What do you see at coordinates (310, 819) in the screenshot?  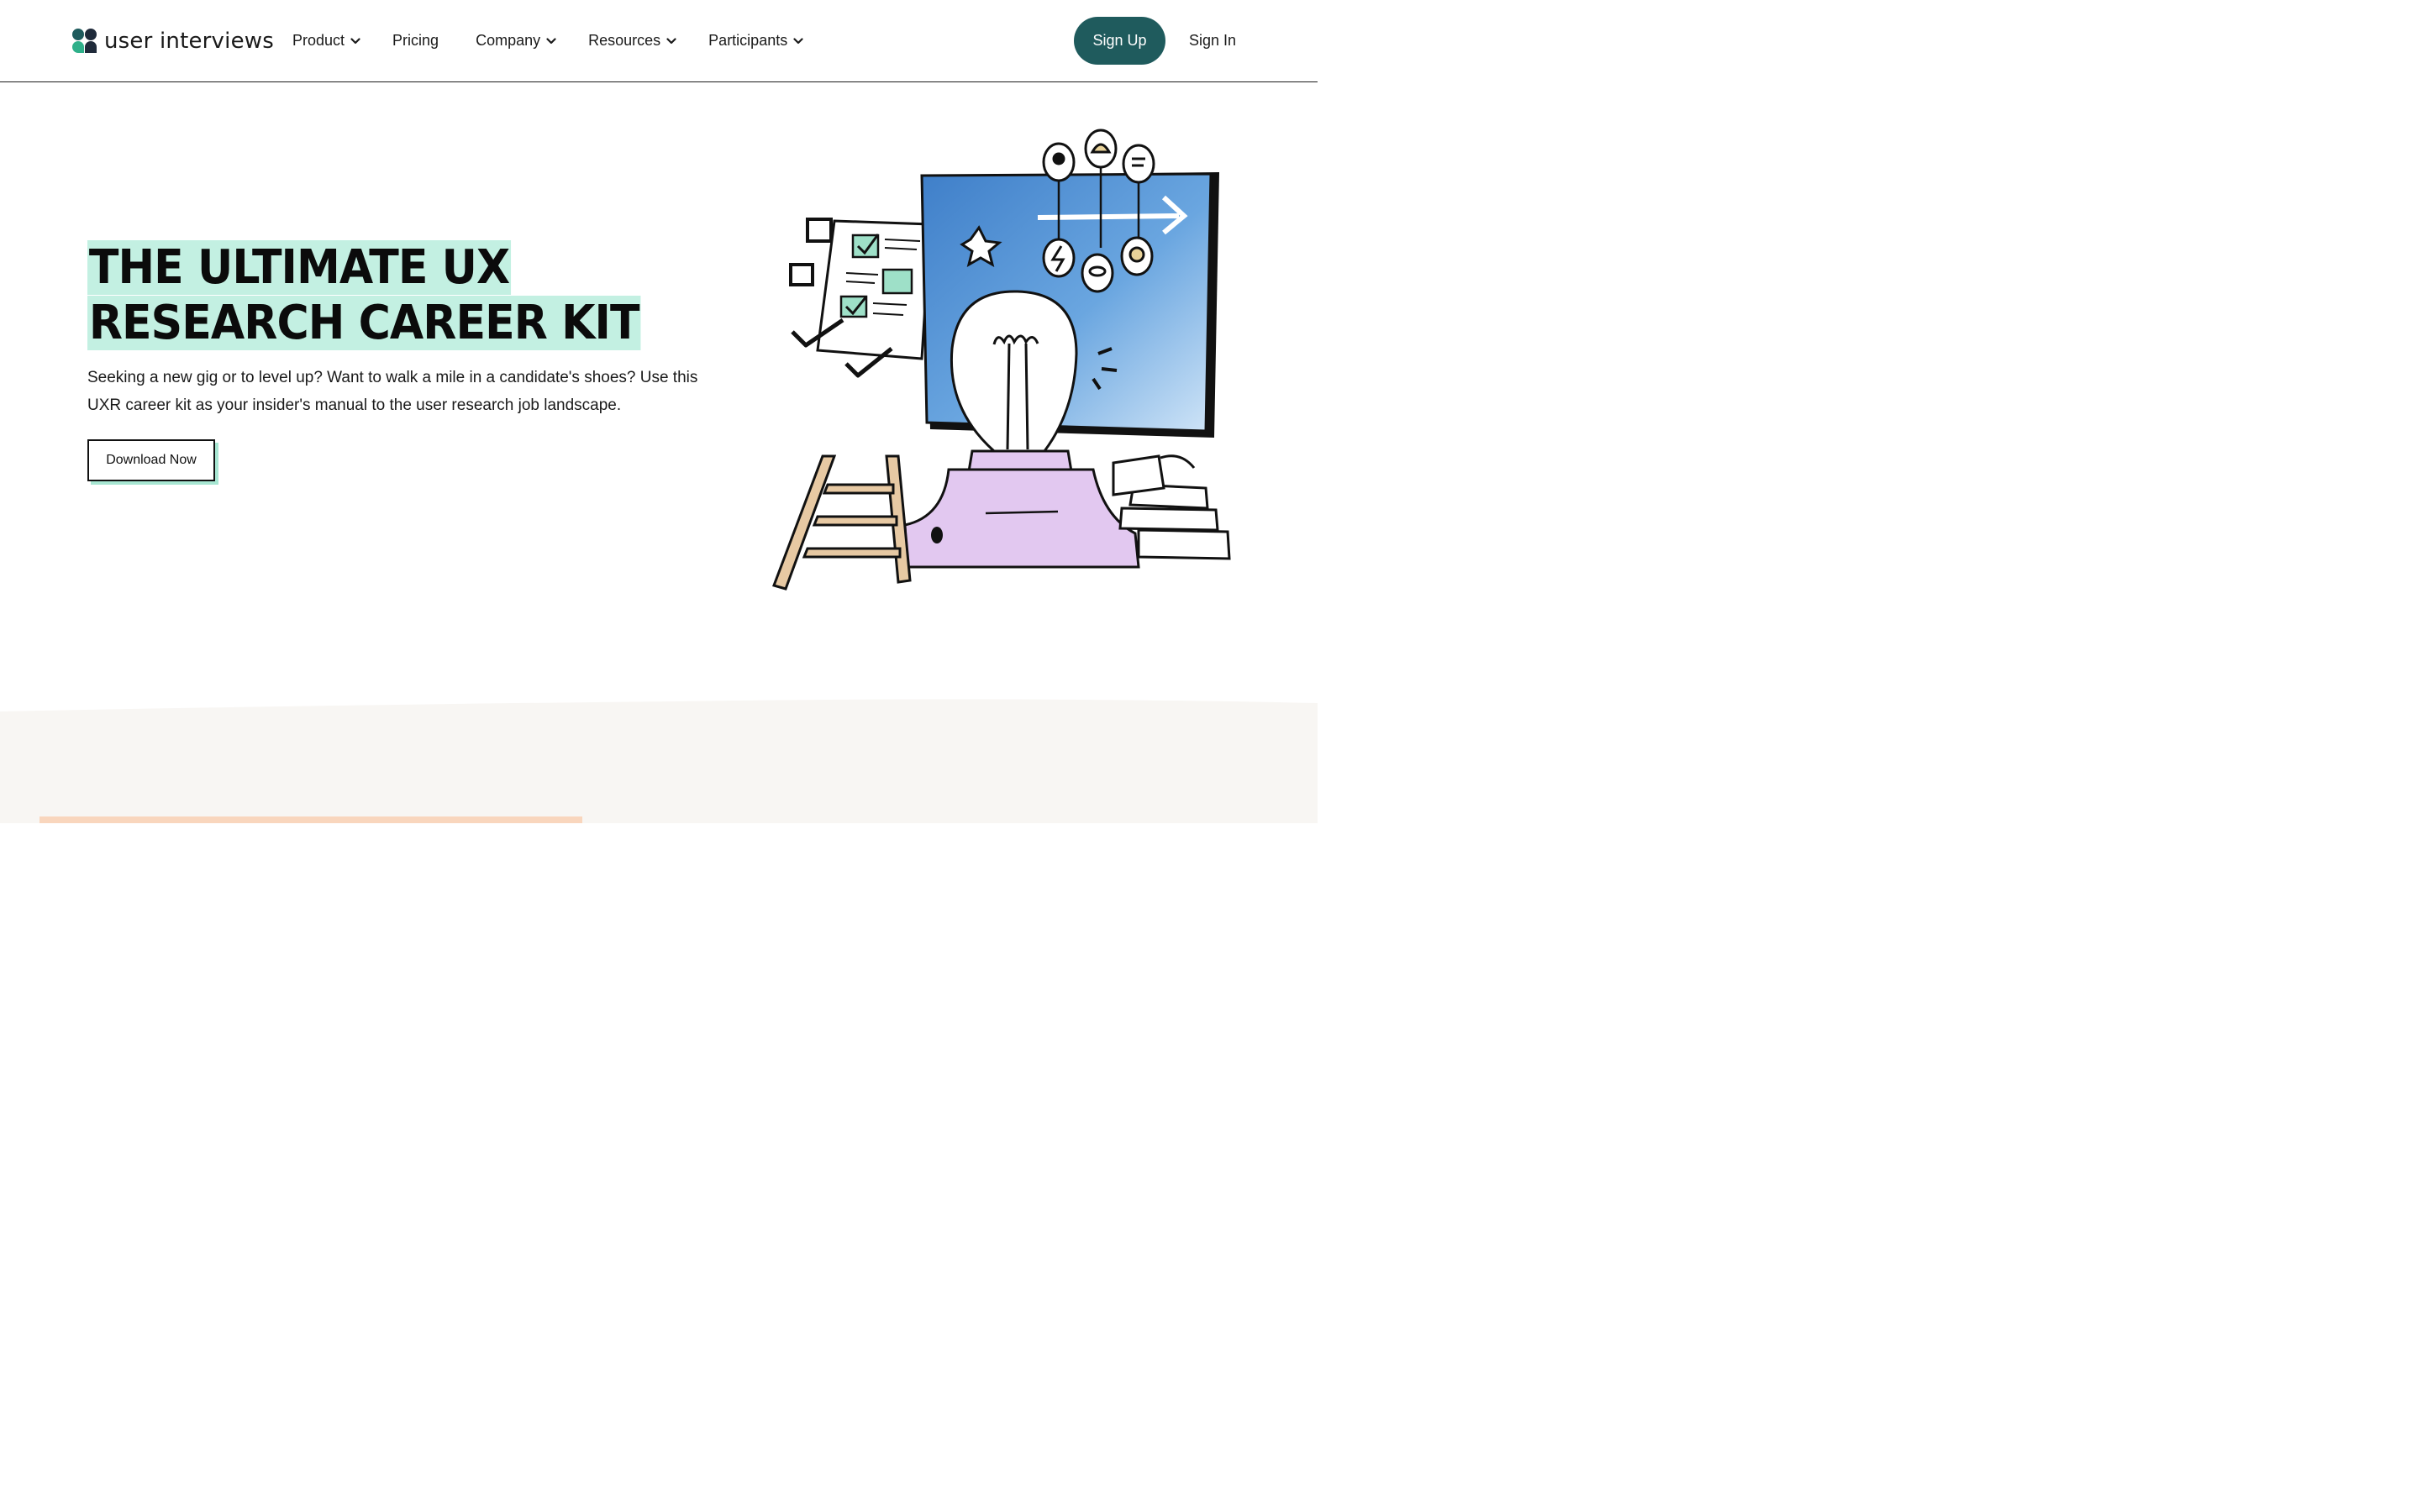 I see `section-card-edge` at bounding box center [310, 819].